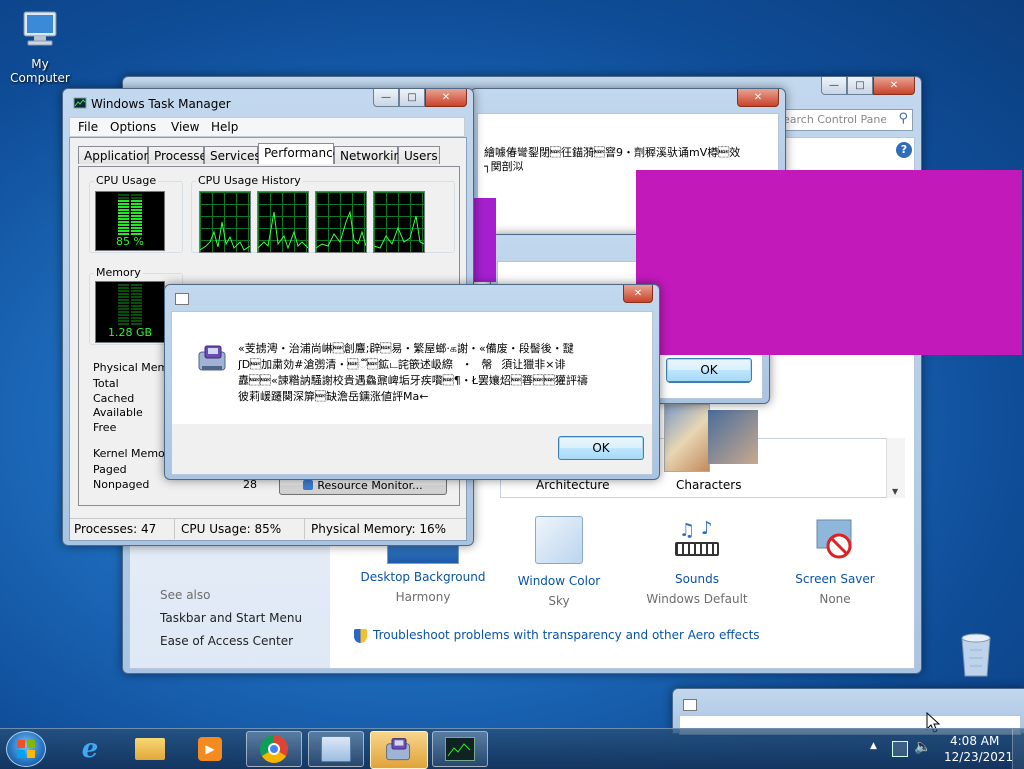  Describe the element at coordinates (114, 398) in the screenshot. I see `phys-cached-label: Cached` at that location.